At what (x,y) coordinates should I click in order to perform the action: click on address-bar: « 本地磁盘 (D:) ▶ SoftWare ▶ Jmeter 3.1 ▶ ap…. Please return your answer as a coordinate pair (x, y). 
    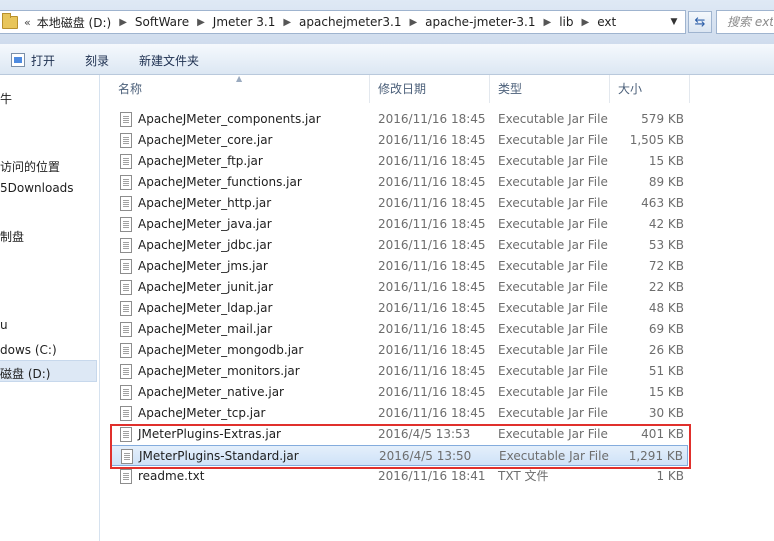
    Looking at the image, I should click on (343, 22).